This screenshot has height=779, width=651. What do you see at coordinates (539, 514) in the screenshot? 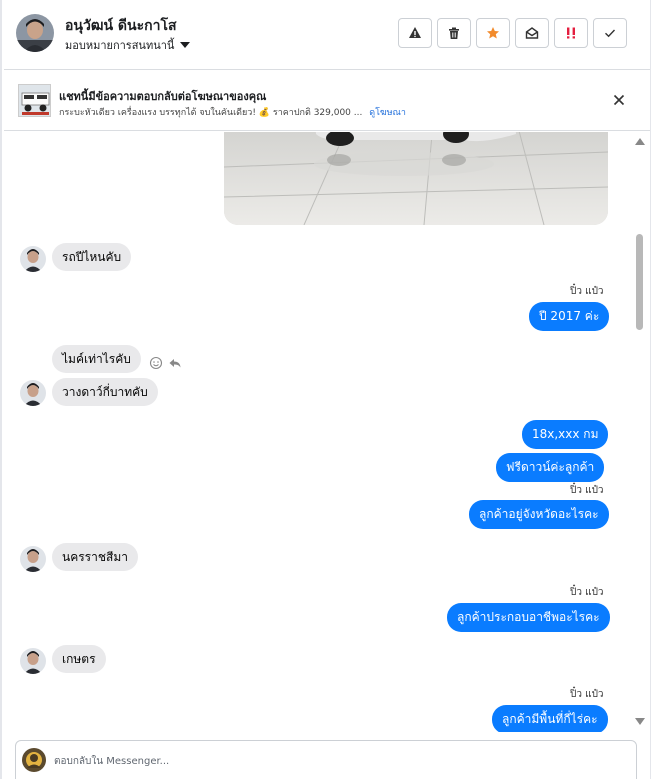
I see `outgoing-message: ลูกค้าอยู่จังหวัดอะไรคะ` at bounding box center [539, 514].